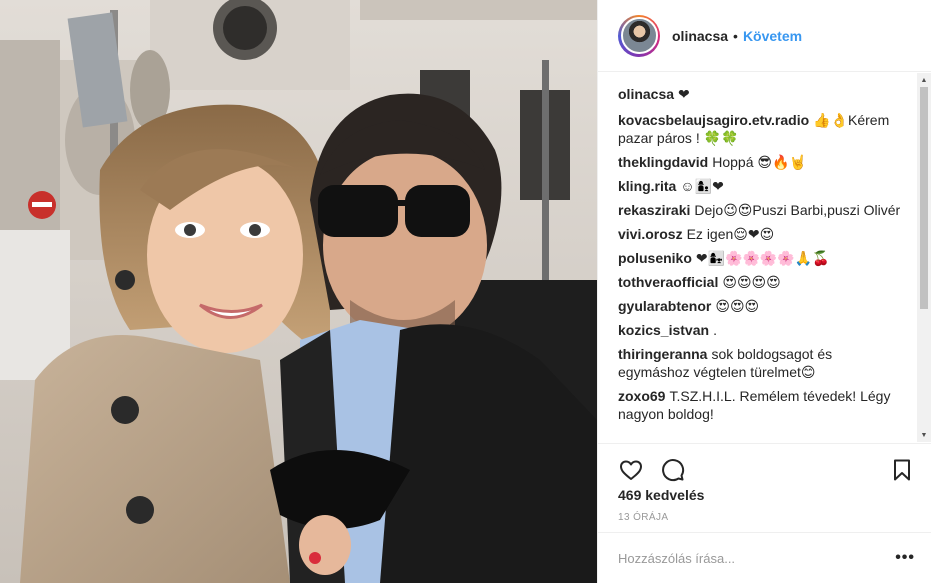  What do you see at coordinates (757, 558) in the screenshot?
I see `comment-input` at bounding box center [757, 558].